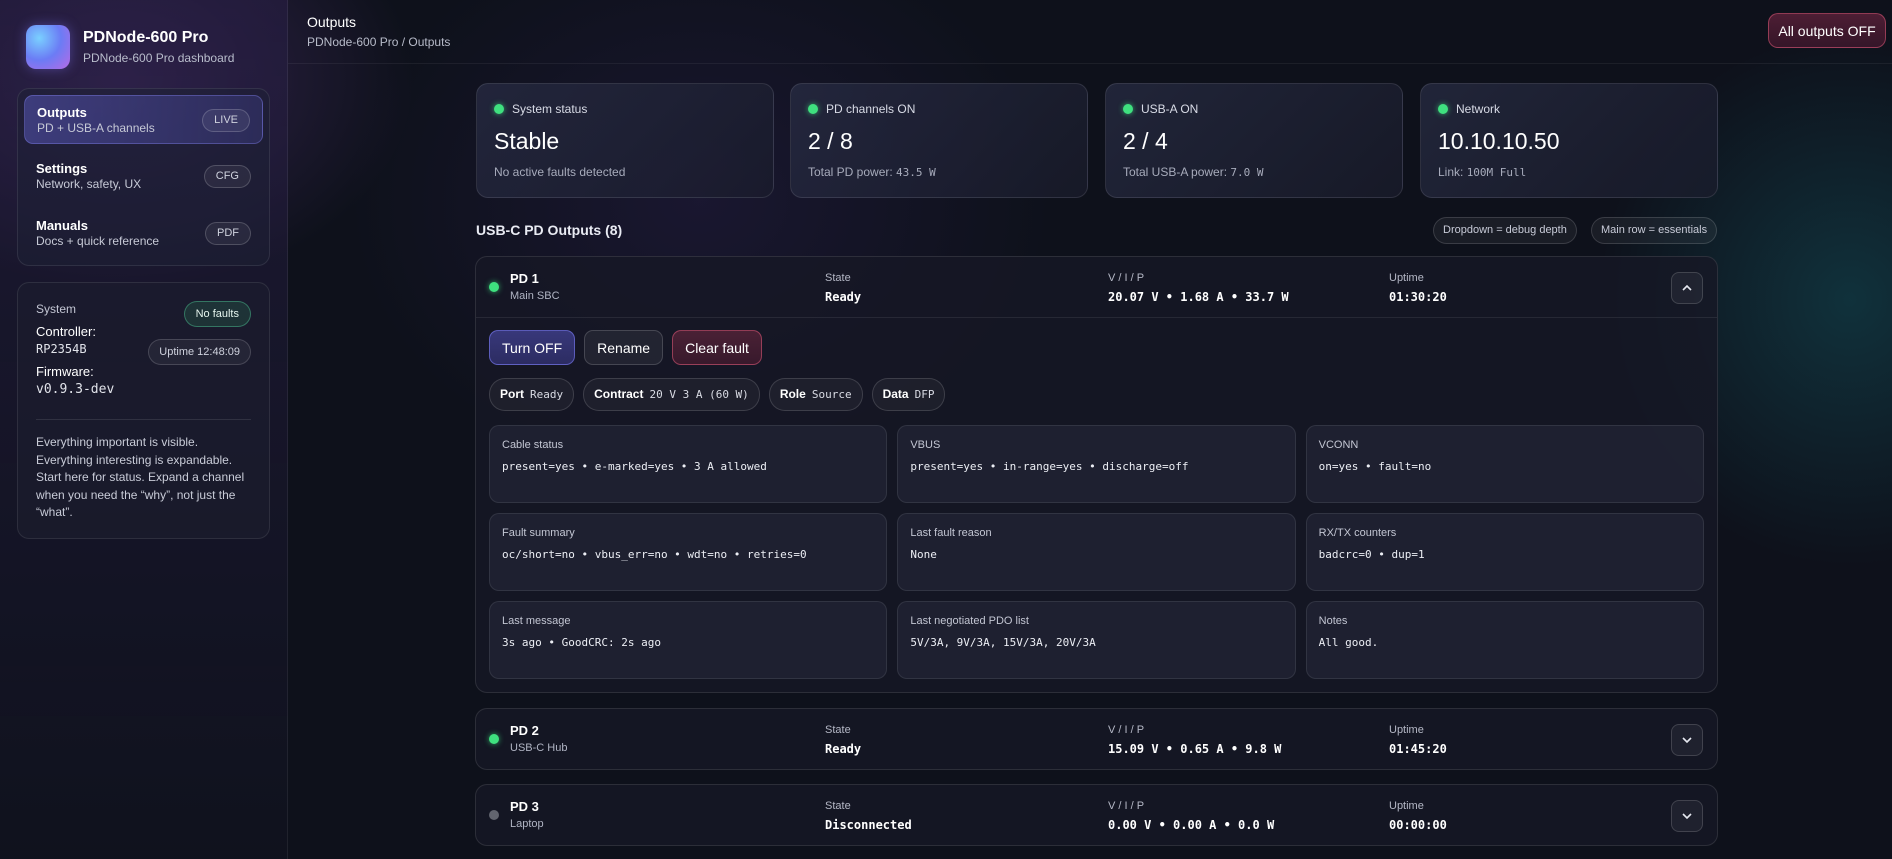 This screenshot has width=1892, height=859. Describe the element at coordinates (1357, 533) in the screenshot. I see `info-label: RX/TX counters` at that location.